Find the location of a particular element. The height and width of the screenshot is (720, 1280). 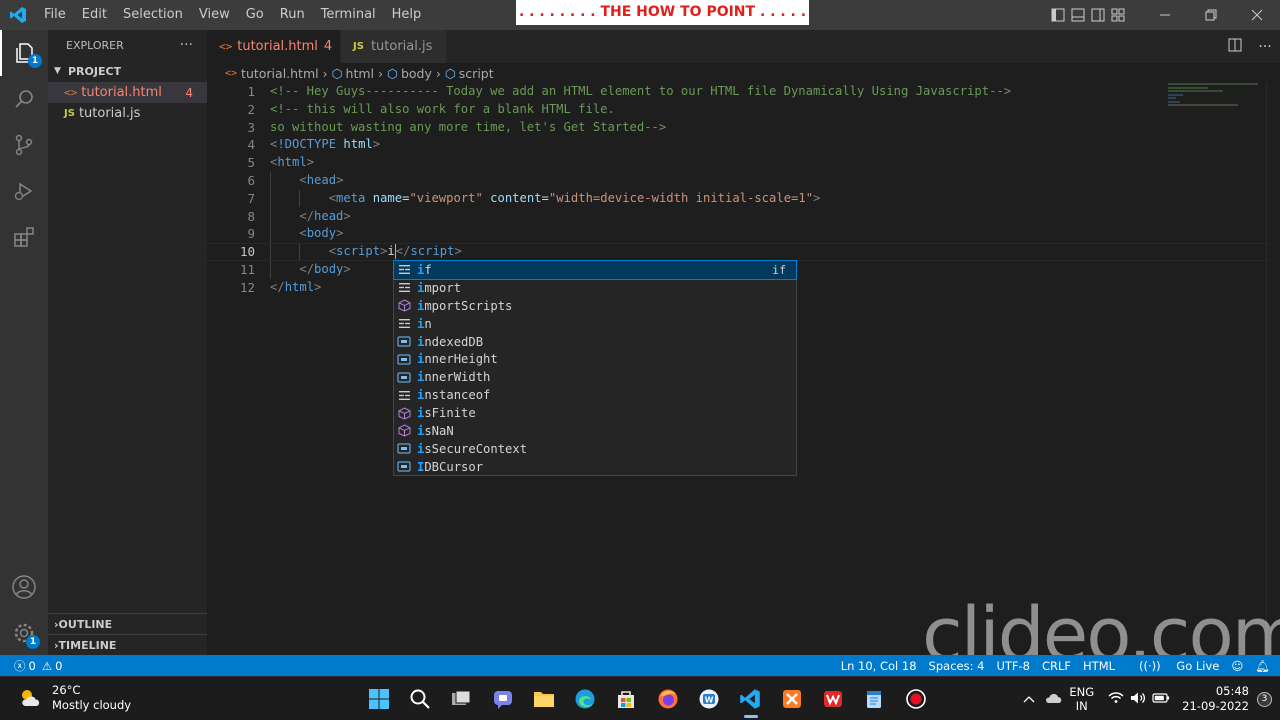

suggestion-item: isNaN is located at coordinates (595, 431).